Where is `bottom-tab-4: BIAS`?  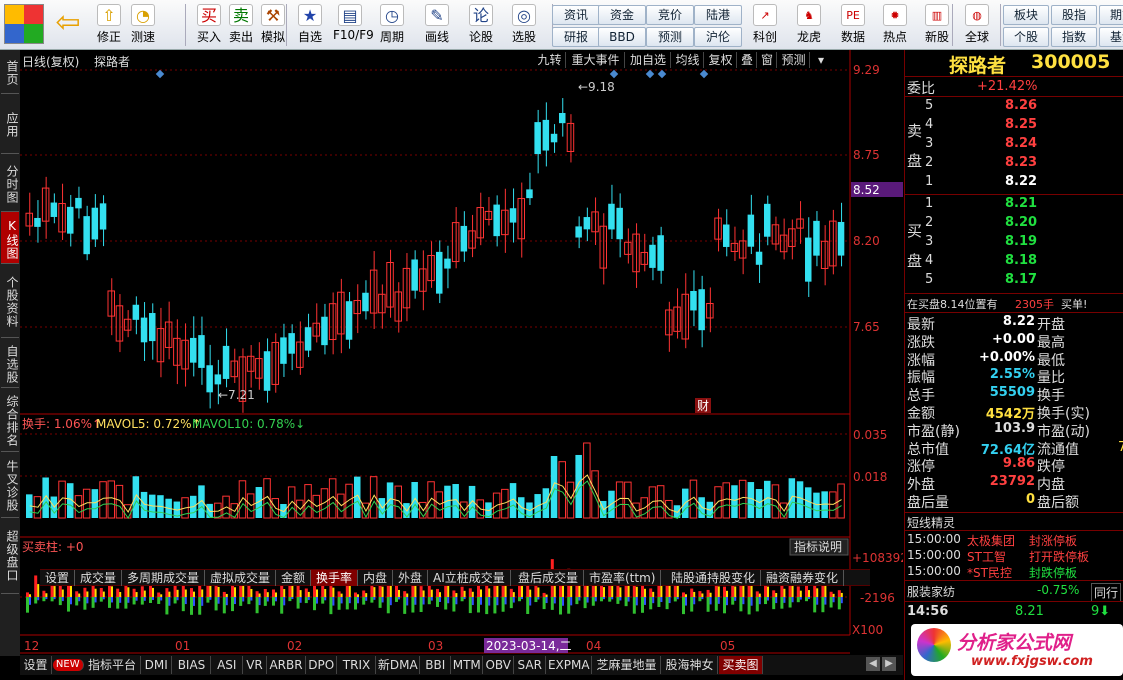
bottom-tab-4: BIAS is located at coordinates (192, 665).